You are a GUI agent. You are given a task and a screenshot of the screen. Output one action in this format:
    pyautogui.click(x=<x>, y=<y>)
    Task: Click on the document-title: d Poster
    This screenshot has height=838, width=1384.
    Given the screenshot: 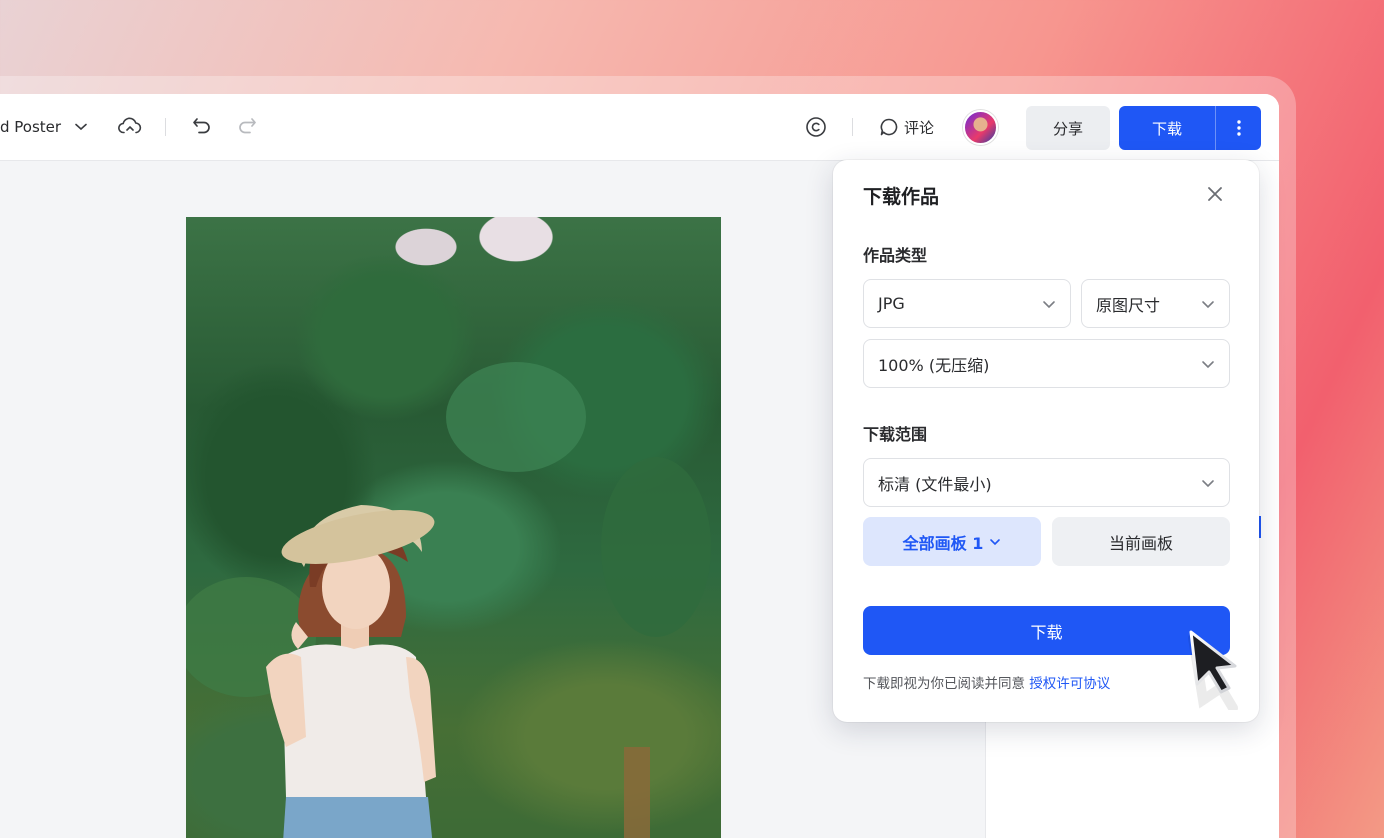 What is the action you would take?
    pyautogui.click(x=30, y=127)
    